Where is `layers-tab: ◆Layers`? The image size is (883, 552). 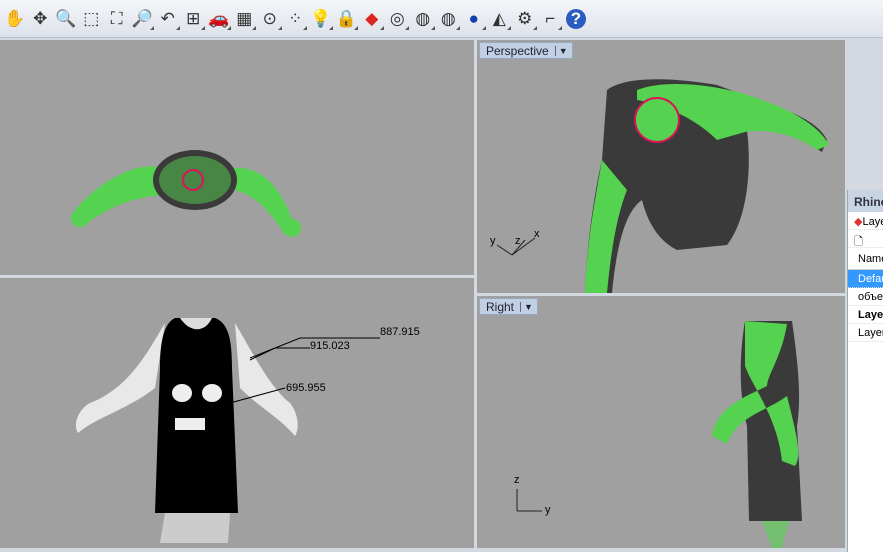 layers-tab: ◆Layers is located at coordinates (865, 221).